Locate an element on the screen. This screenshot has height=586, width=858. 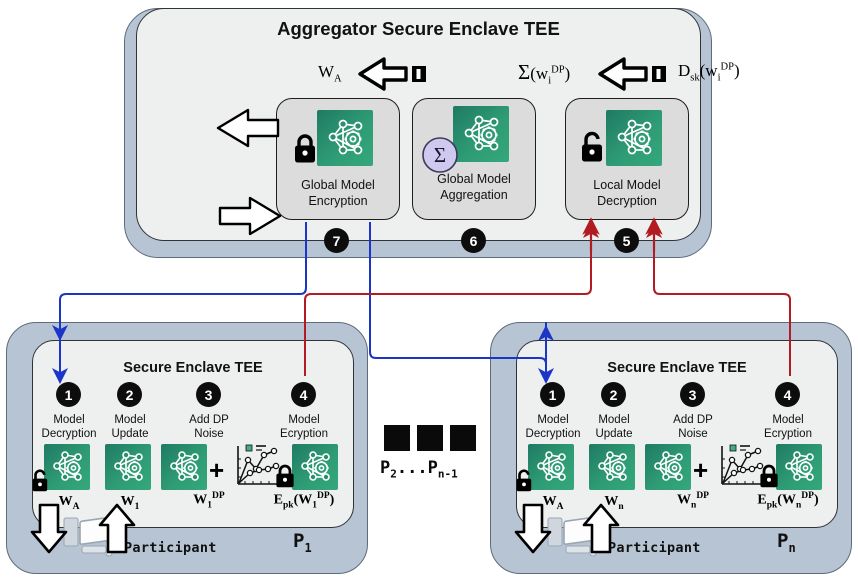
step-badge-5-text: 5 is located at coordinates (626, 240).